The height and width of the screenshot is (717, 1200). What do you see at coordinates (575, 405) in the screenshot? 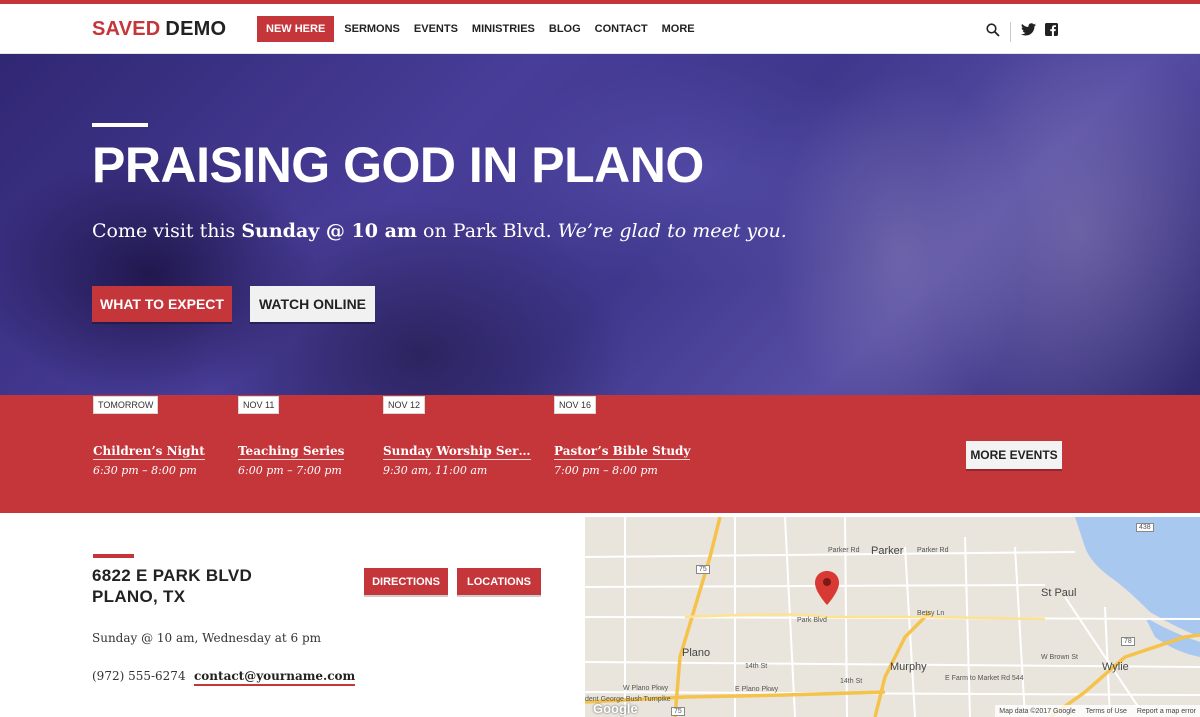
I see `event-date-badge: NOV 16` at bounding box center [575, 405].